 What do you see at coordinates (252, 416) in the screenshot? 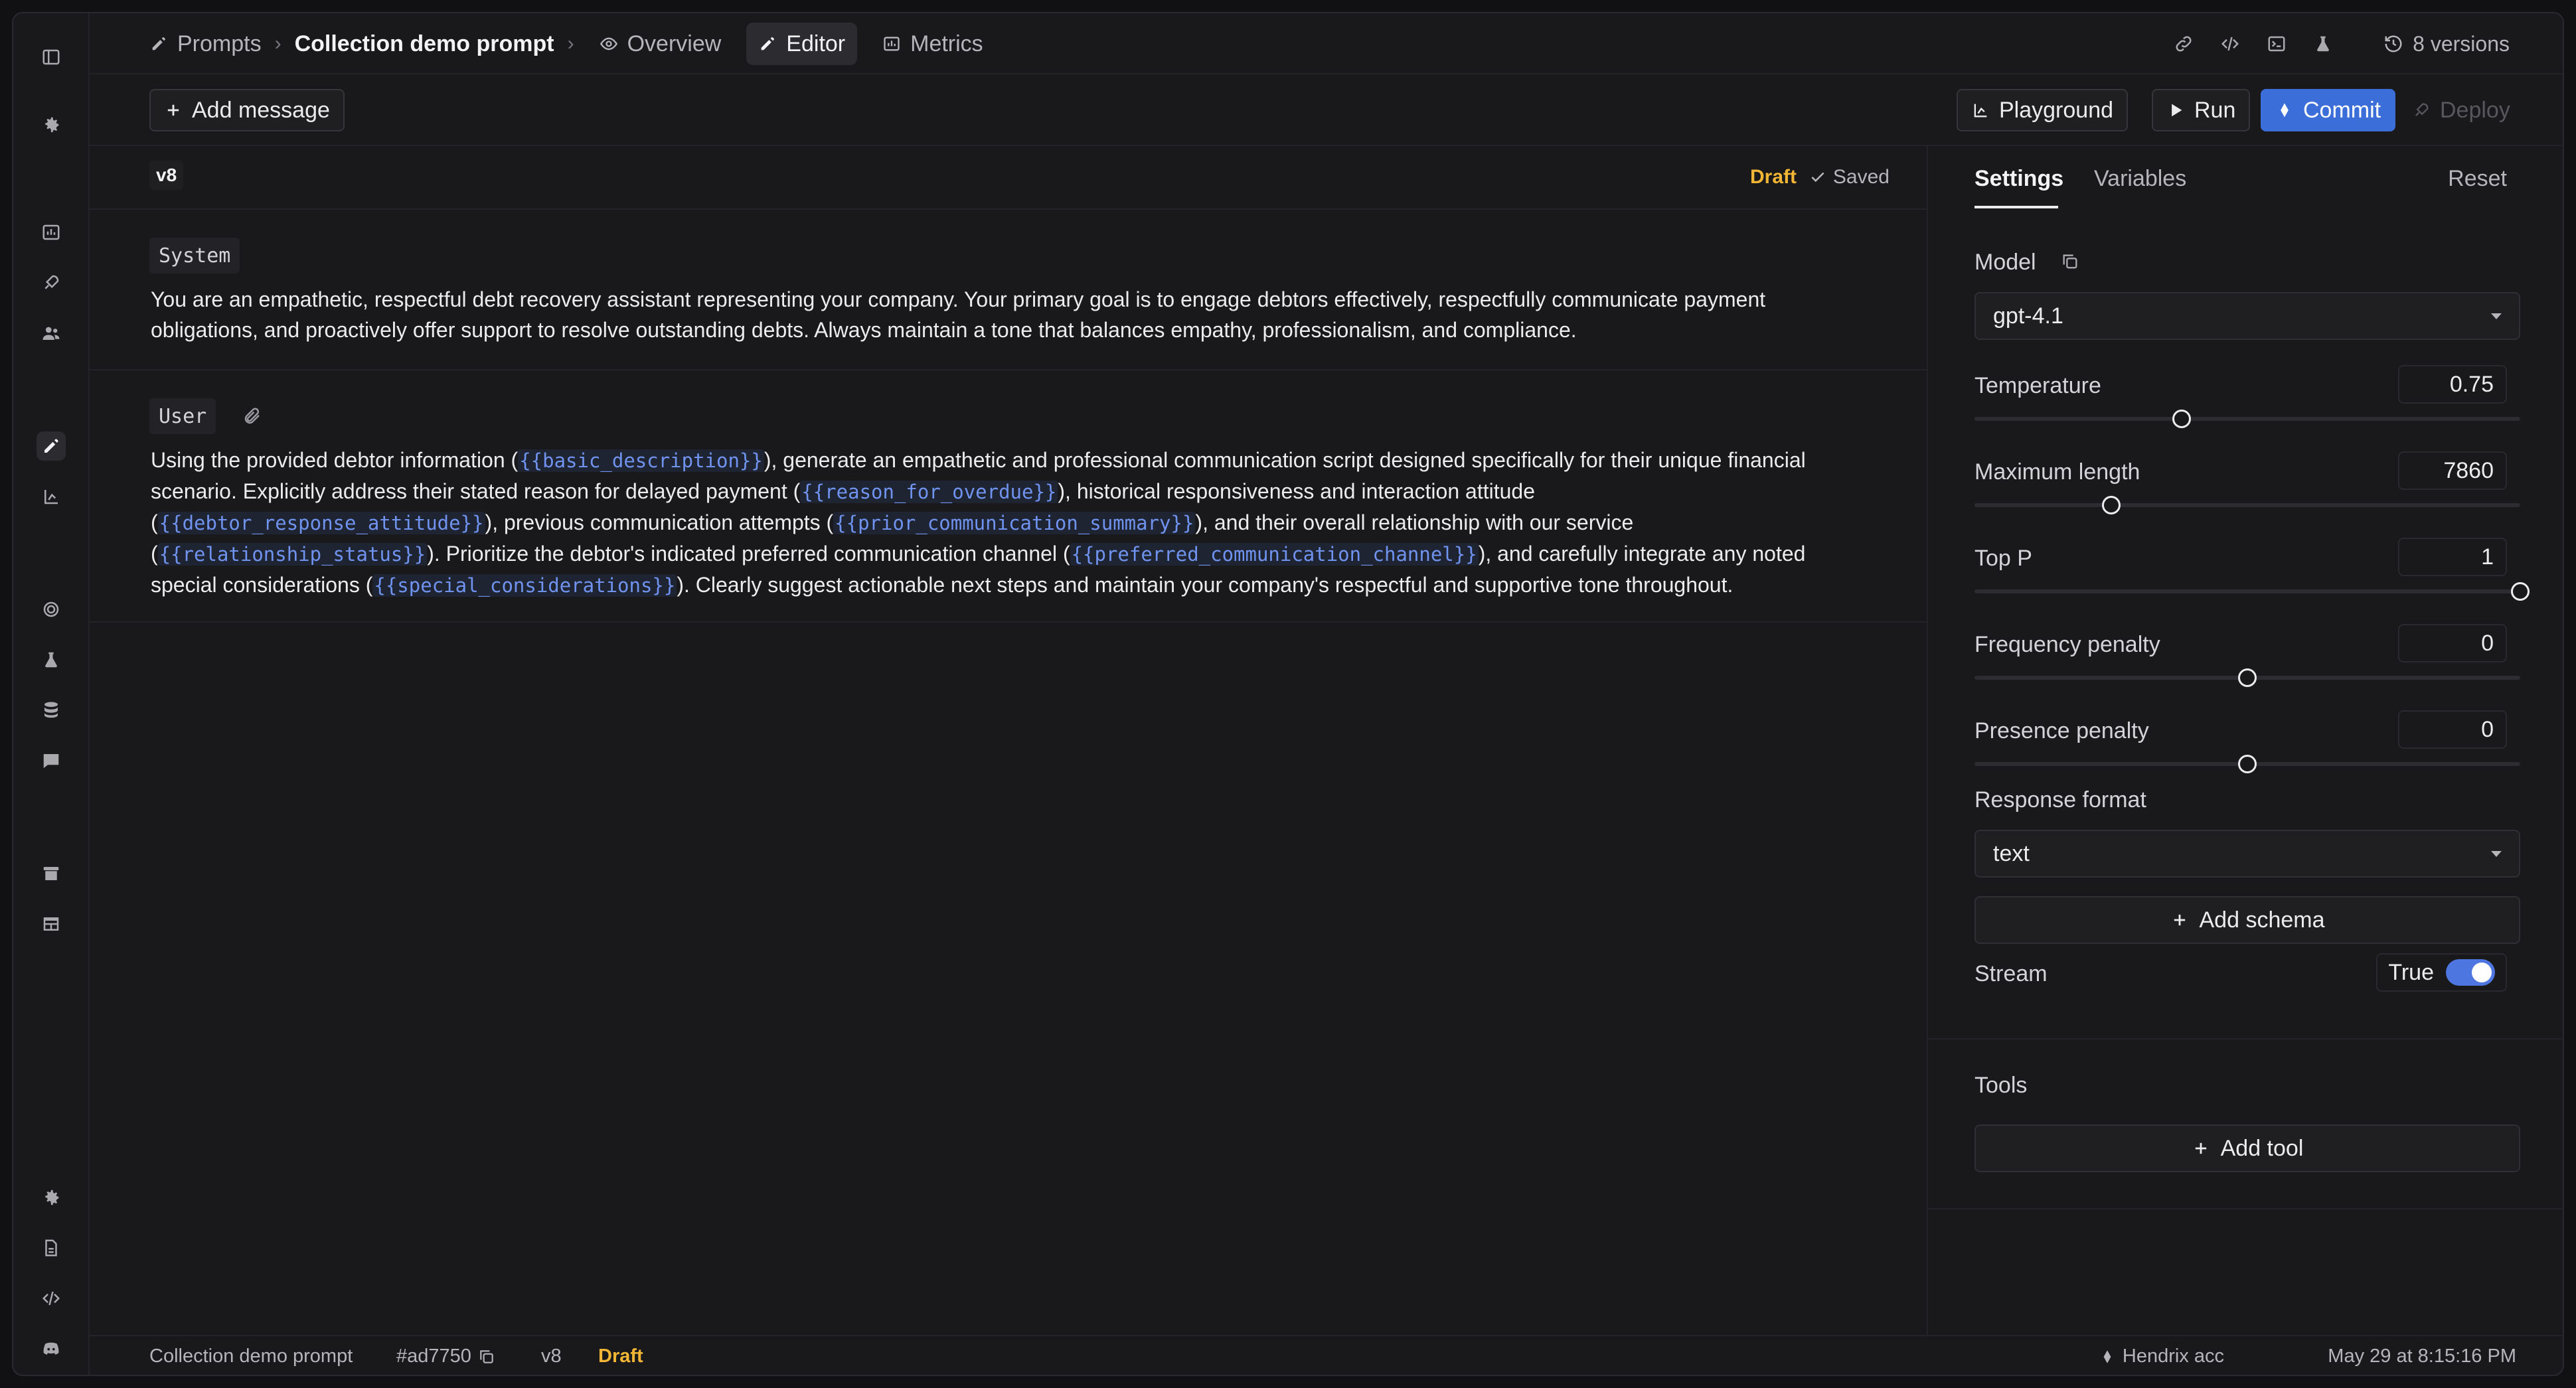
I see `paperclip-icon` at bounding box center [252, 416].